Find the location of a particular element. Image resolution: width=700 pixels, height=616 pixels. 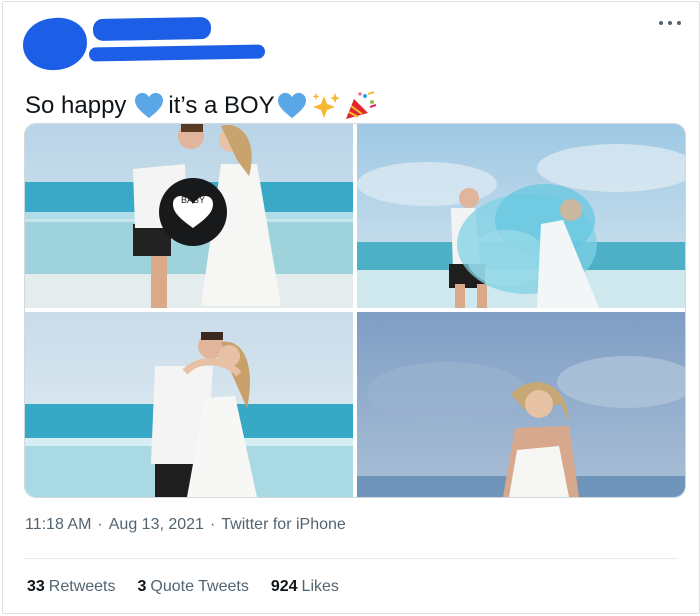

balloon-label: BABY is located at coordinates (193, 200).